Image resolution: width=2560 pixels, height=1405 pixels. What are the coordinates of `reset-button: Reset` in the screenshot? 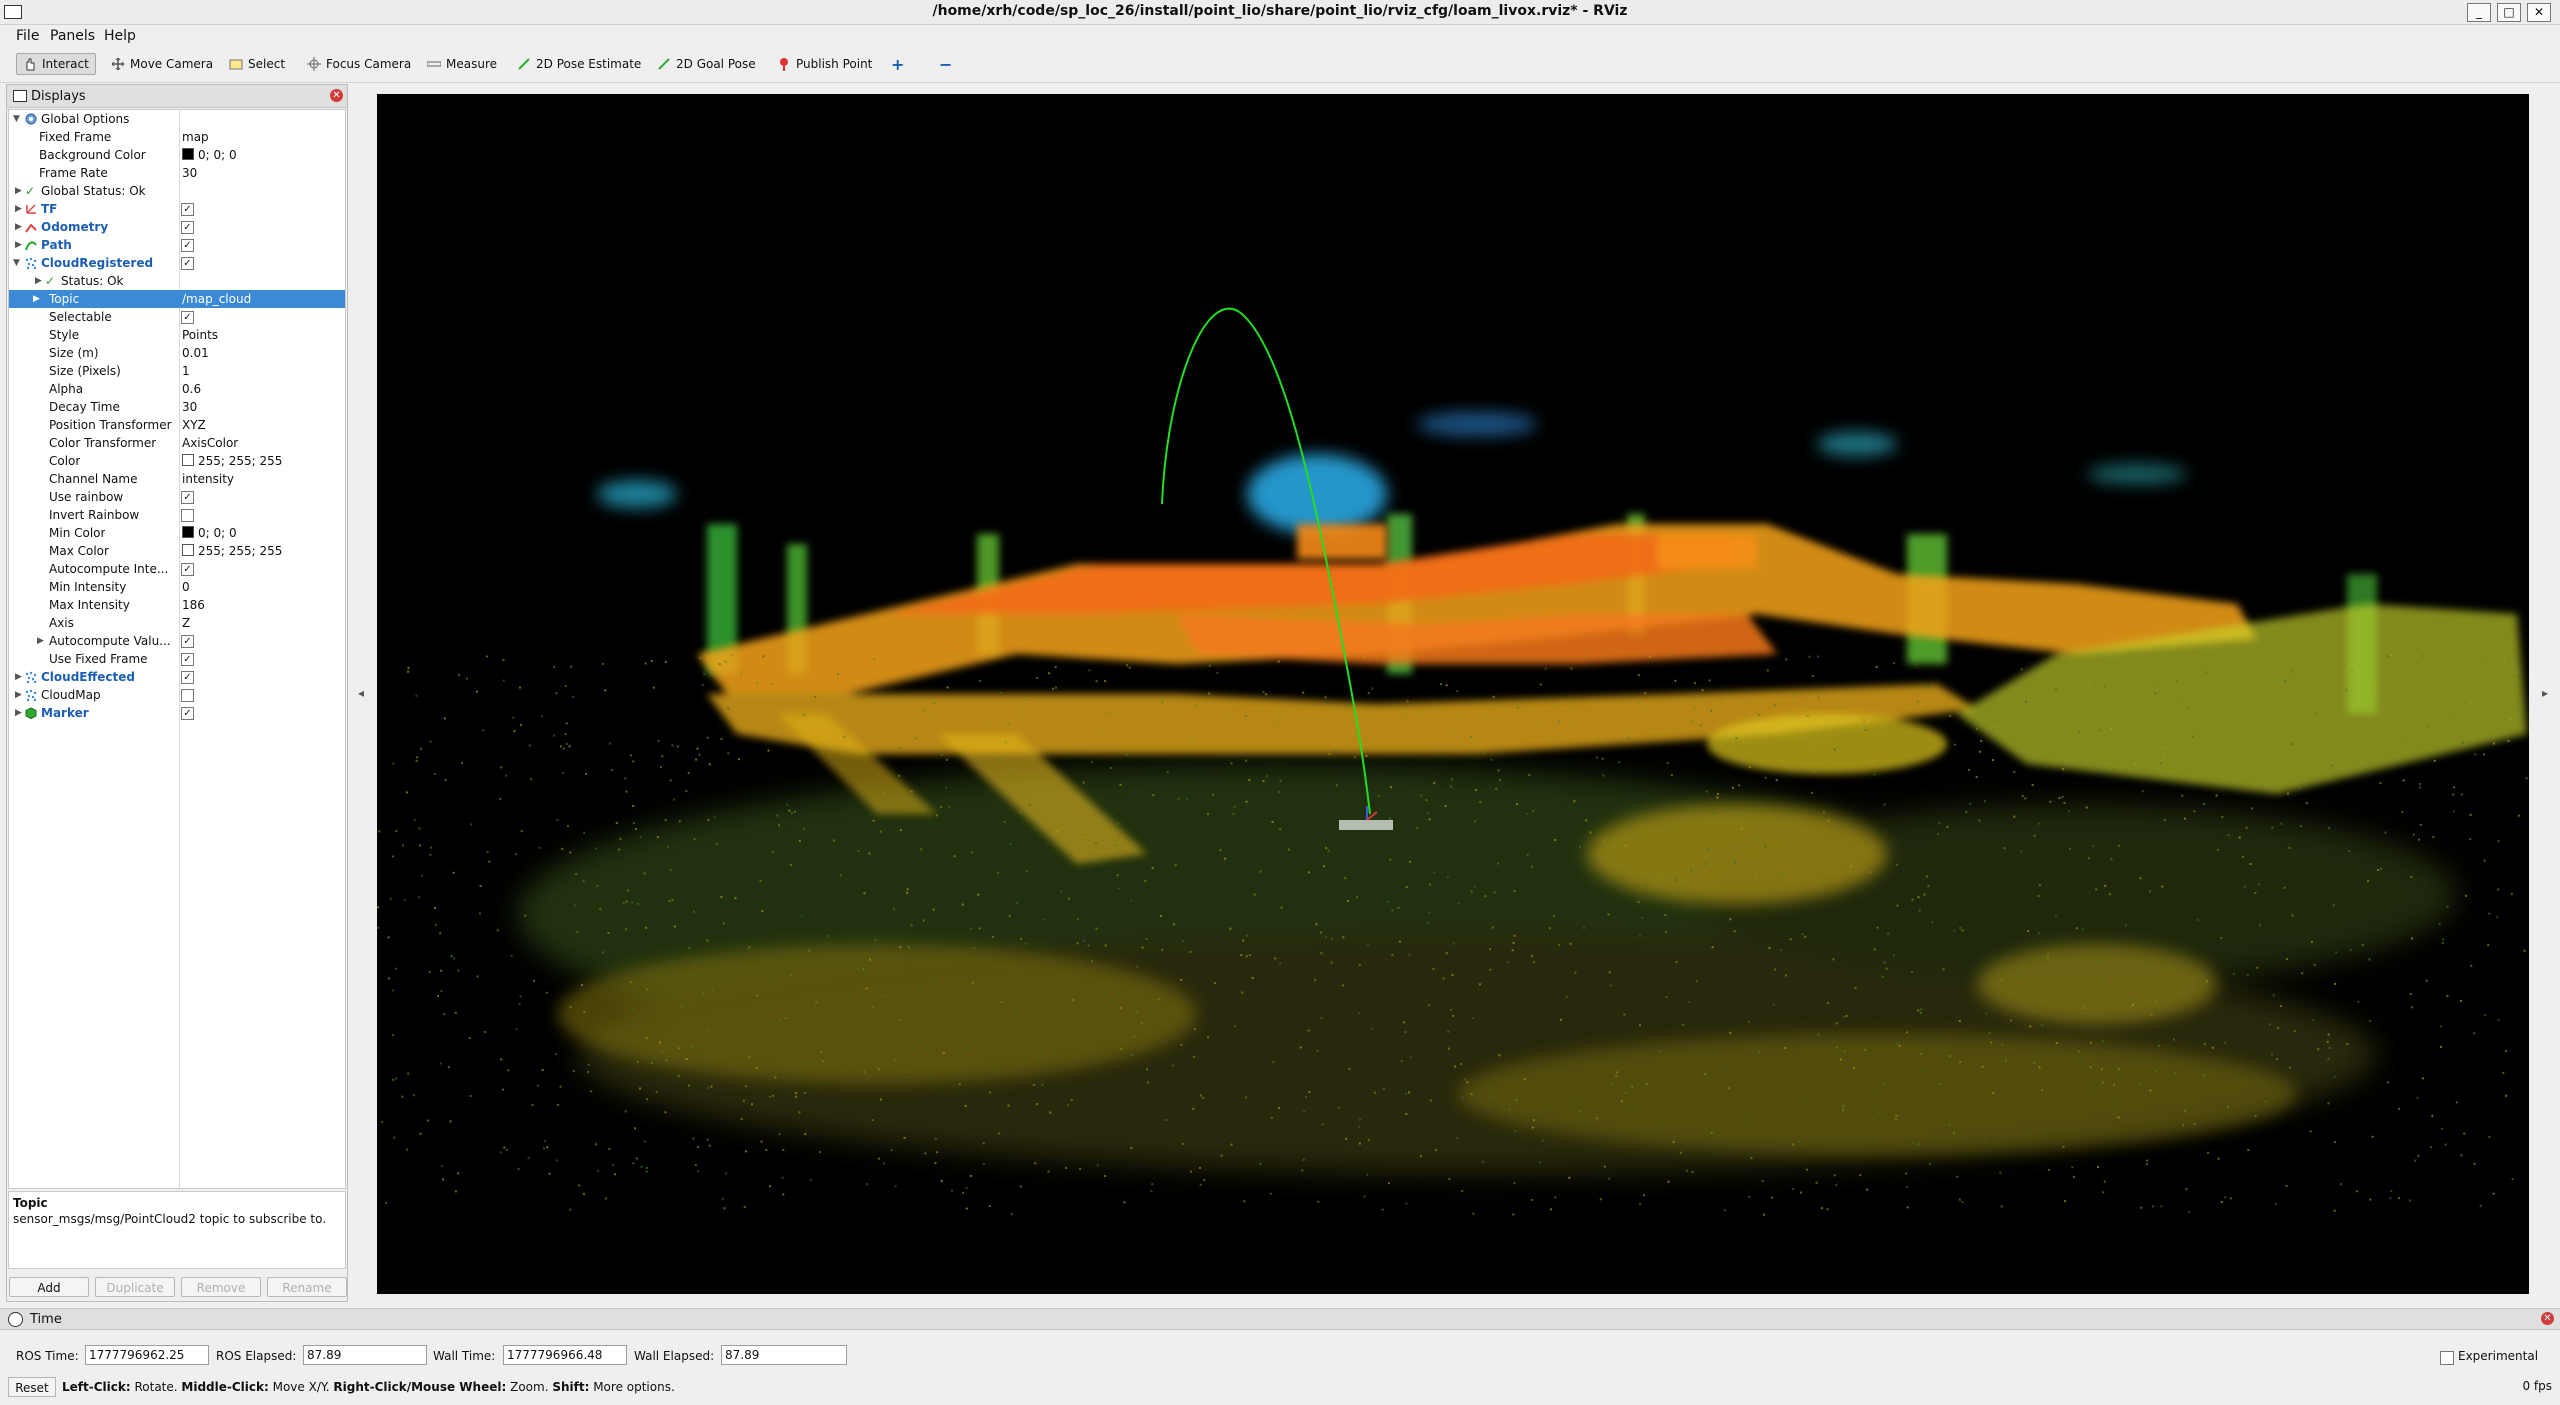 It's located at (32, 1387).